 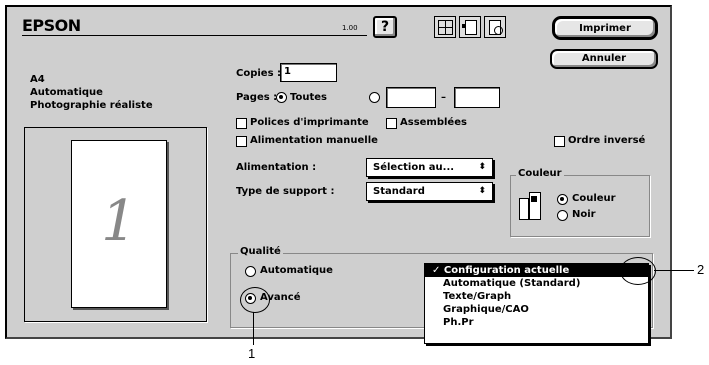 I want to click on feed-select: Sélection au... ⬍, so click(x=429, y=167).